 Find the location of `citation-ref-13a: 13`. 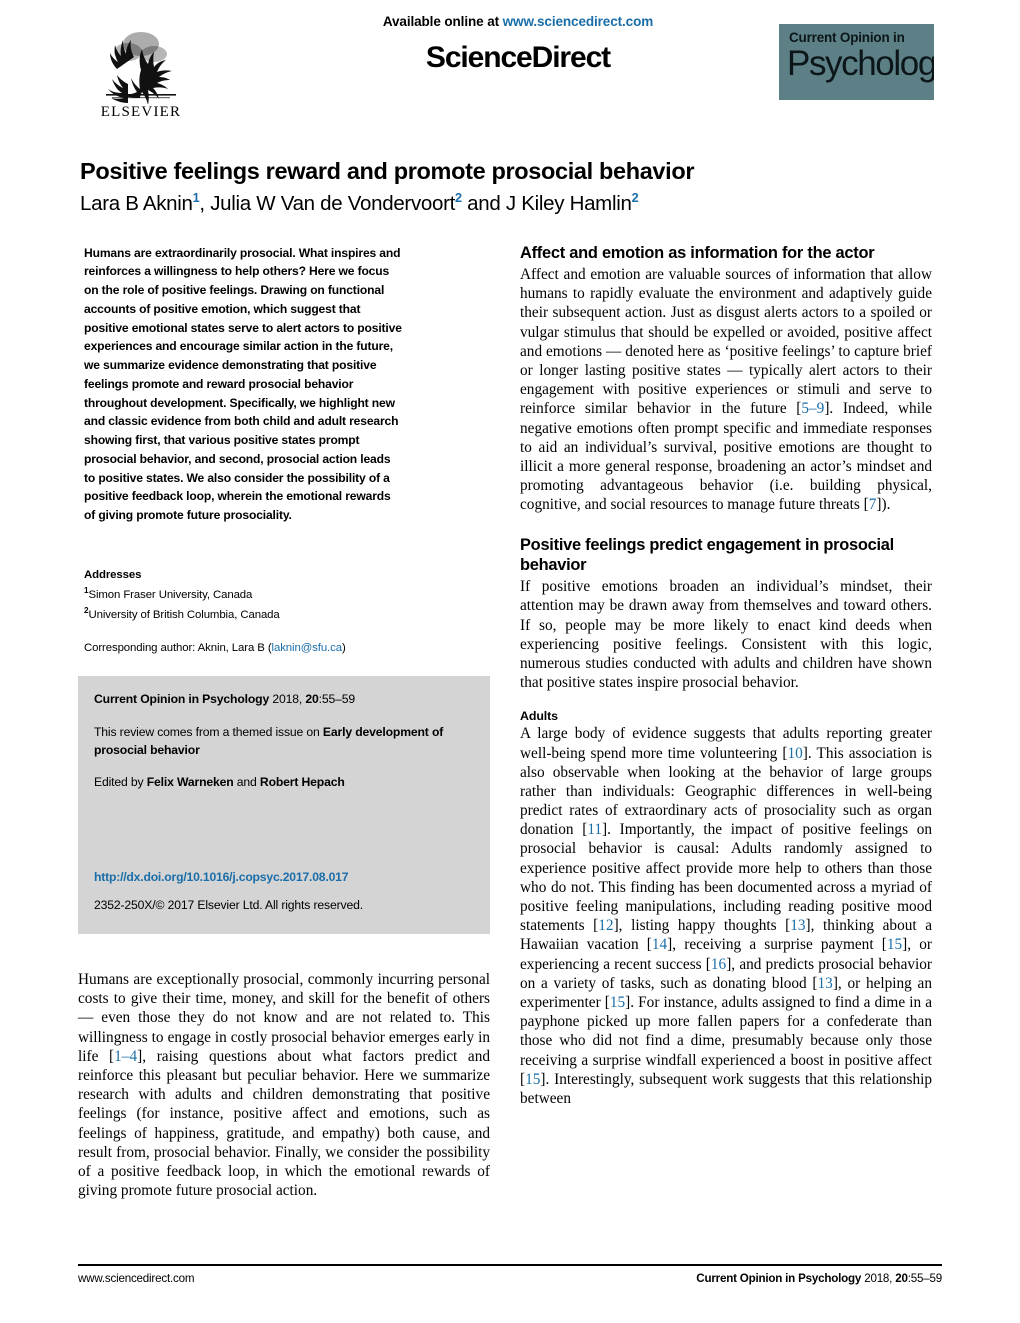

citation-ref-13a: 13 is located at coordinates (797, 925).